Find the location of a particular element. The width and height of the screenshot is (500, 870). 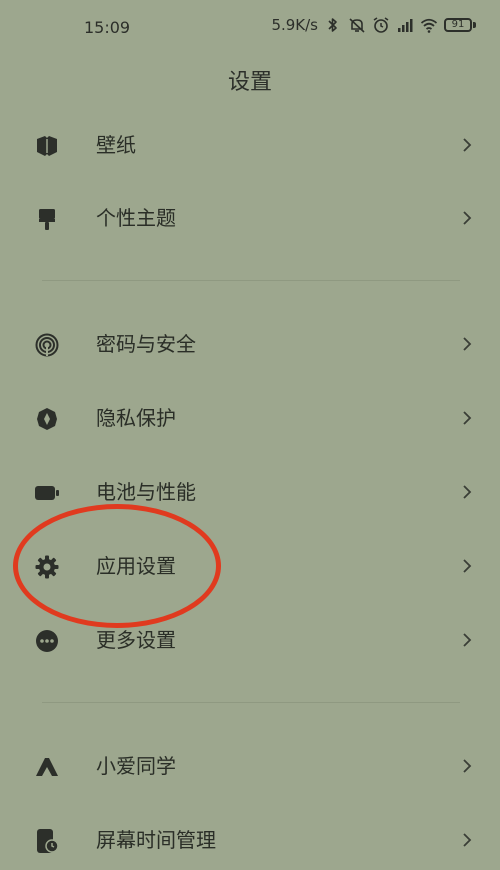

settings-item-app-settings: 应用设置 is located at coordinates (250, 566).